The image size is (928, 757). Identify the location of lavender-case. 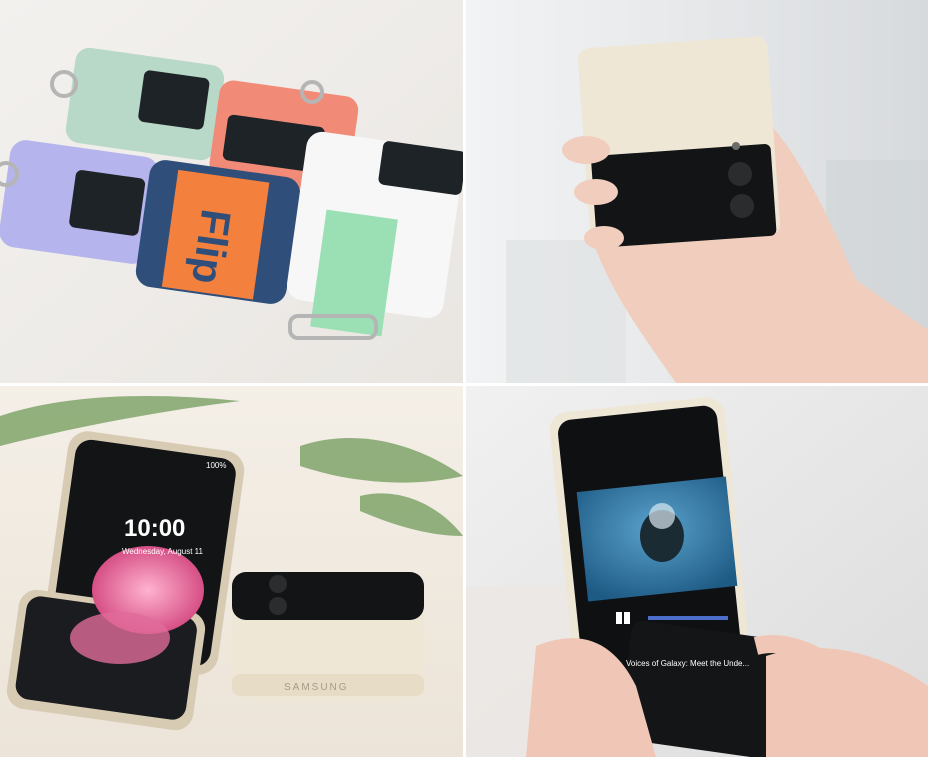
(79, 202).